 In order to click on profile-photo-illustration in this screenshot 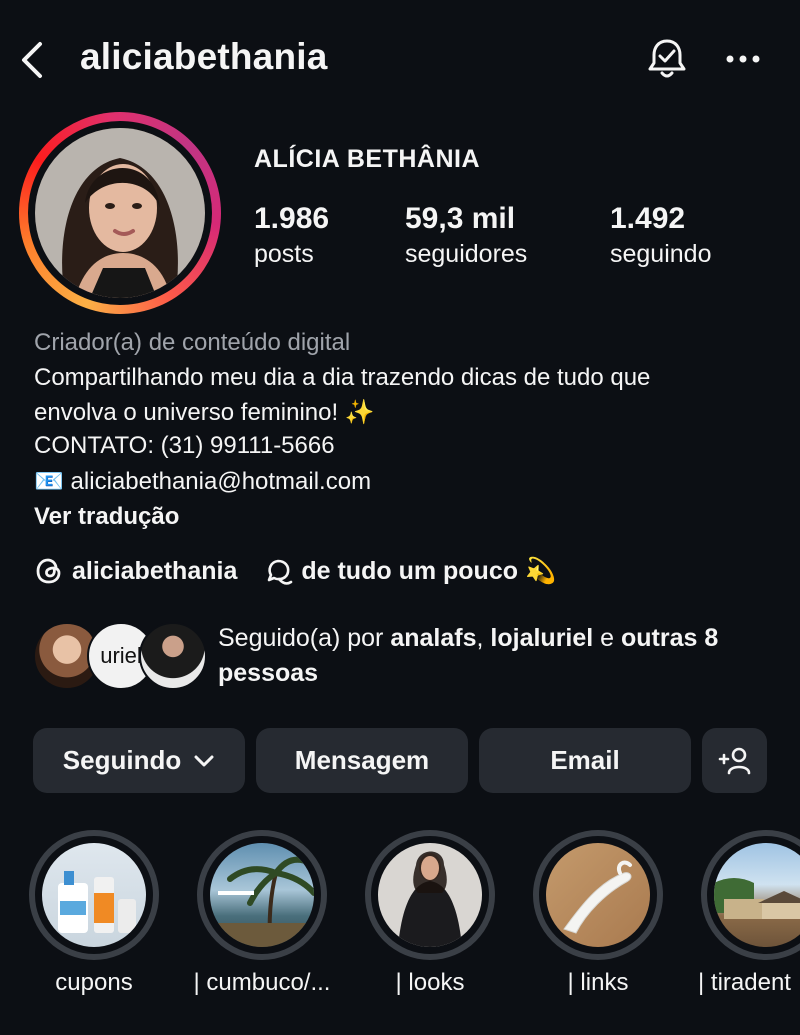, I will do `click(120, 213)`.